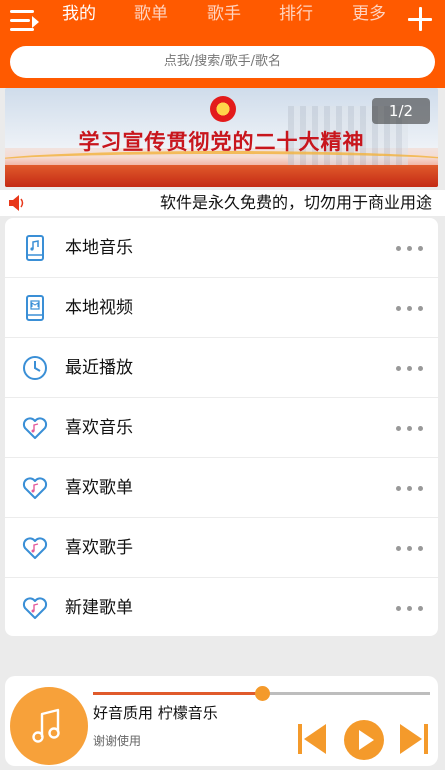 The width and height of the screenshot is (445, 770). Describe the element at coordinates (24, 22) in the screenshot. I see `menu-icon` at that location.